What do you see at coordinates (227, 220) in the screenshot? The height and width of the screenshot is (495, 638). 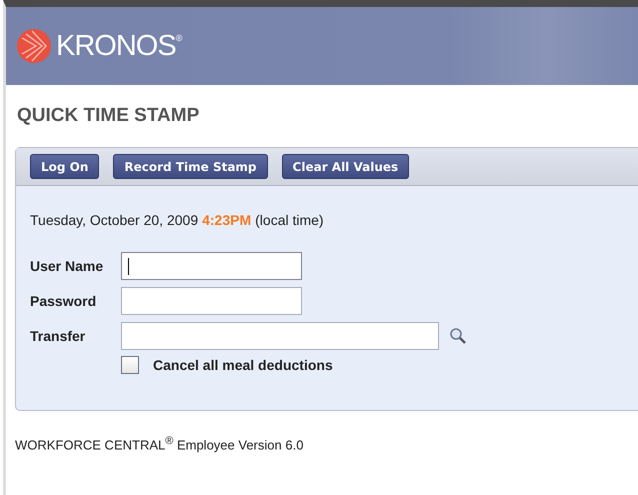 I see `time-text: 4:23PM` at bounding box center [227, 220].